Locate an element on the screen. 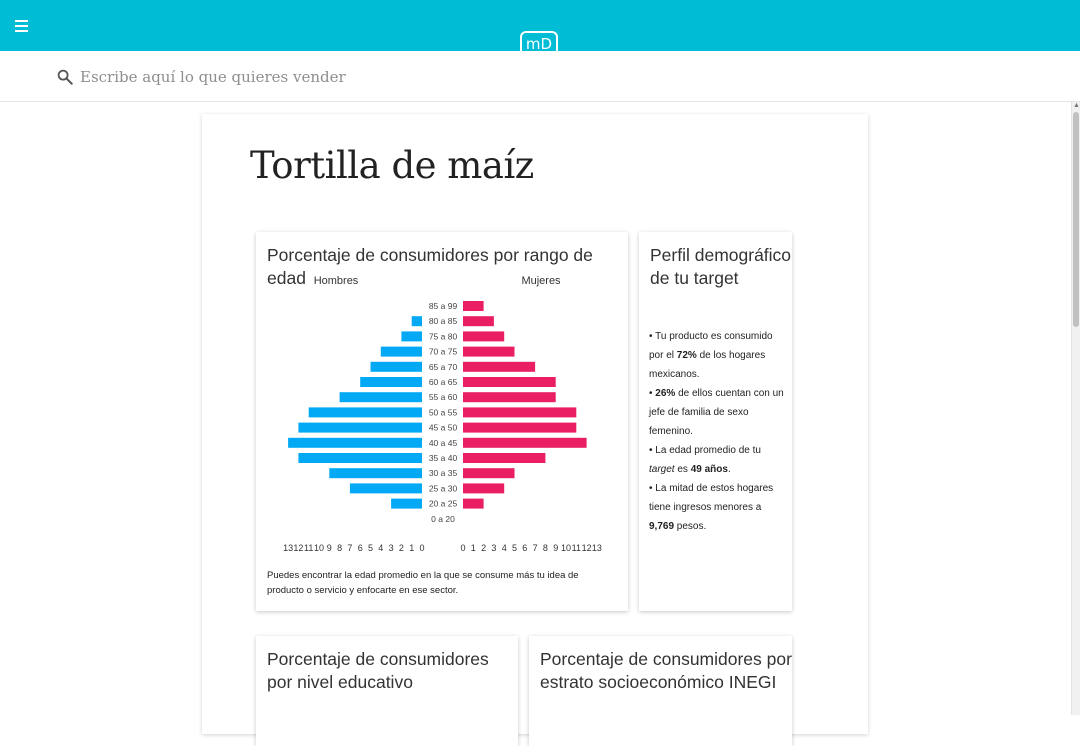 Image resolution: width=1080 pixels, height=746 pixels. x-tick-label-right: 13 is located at coordinates (597, 547).